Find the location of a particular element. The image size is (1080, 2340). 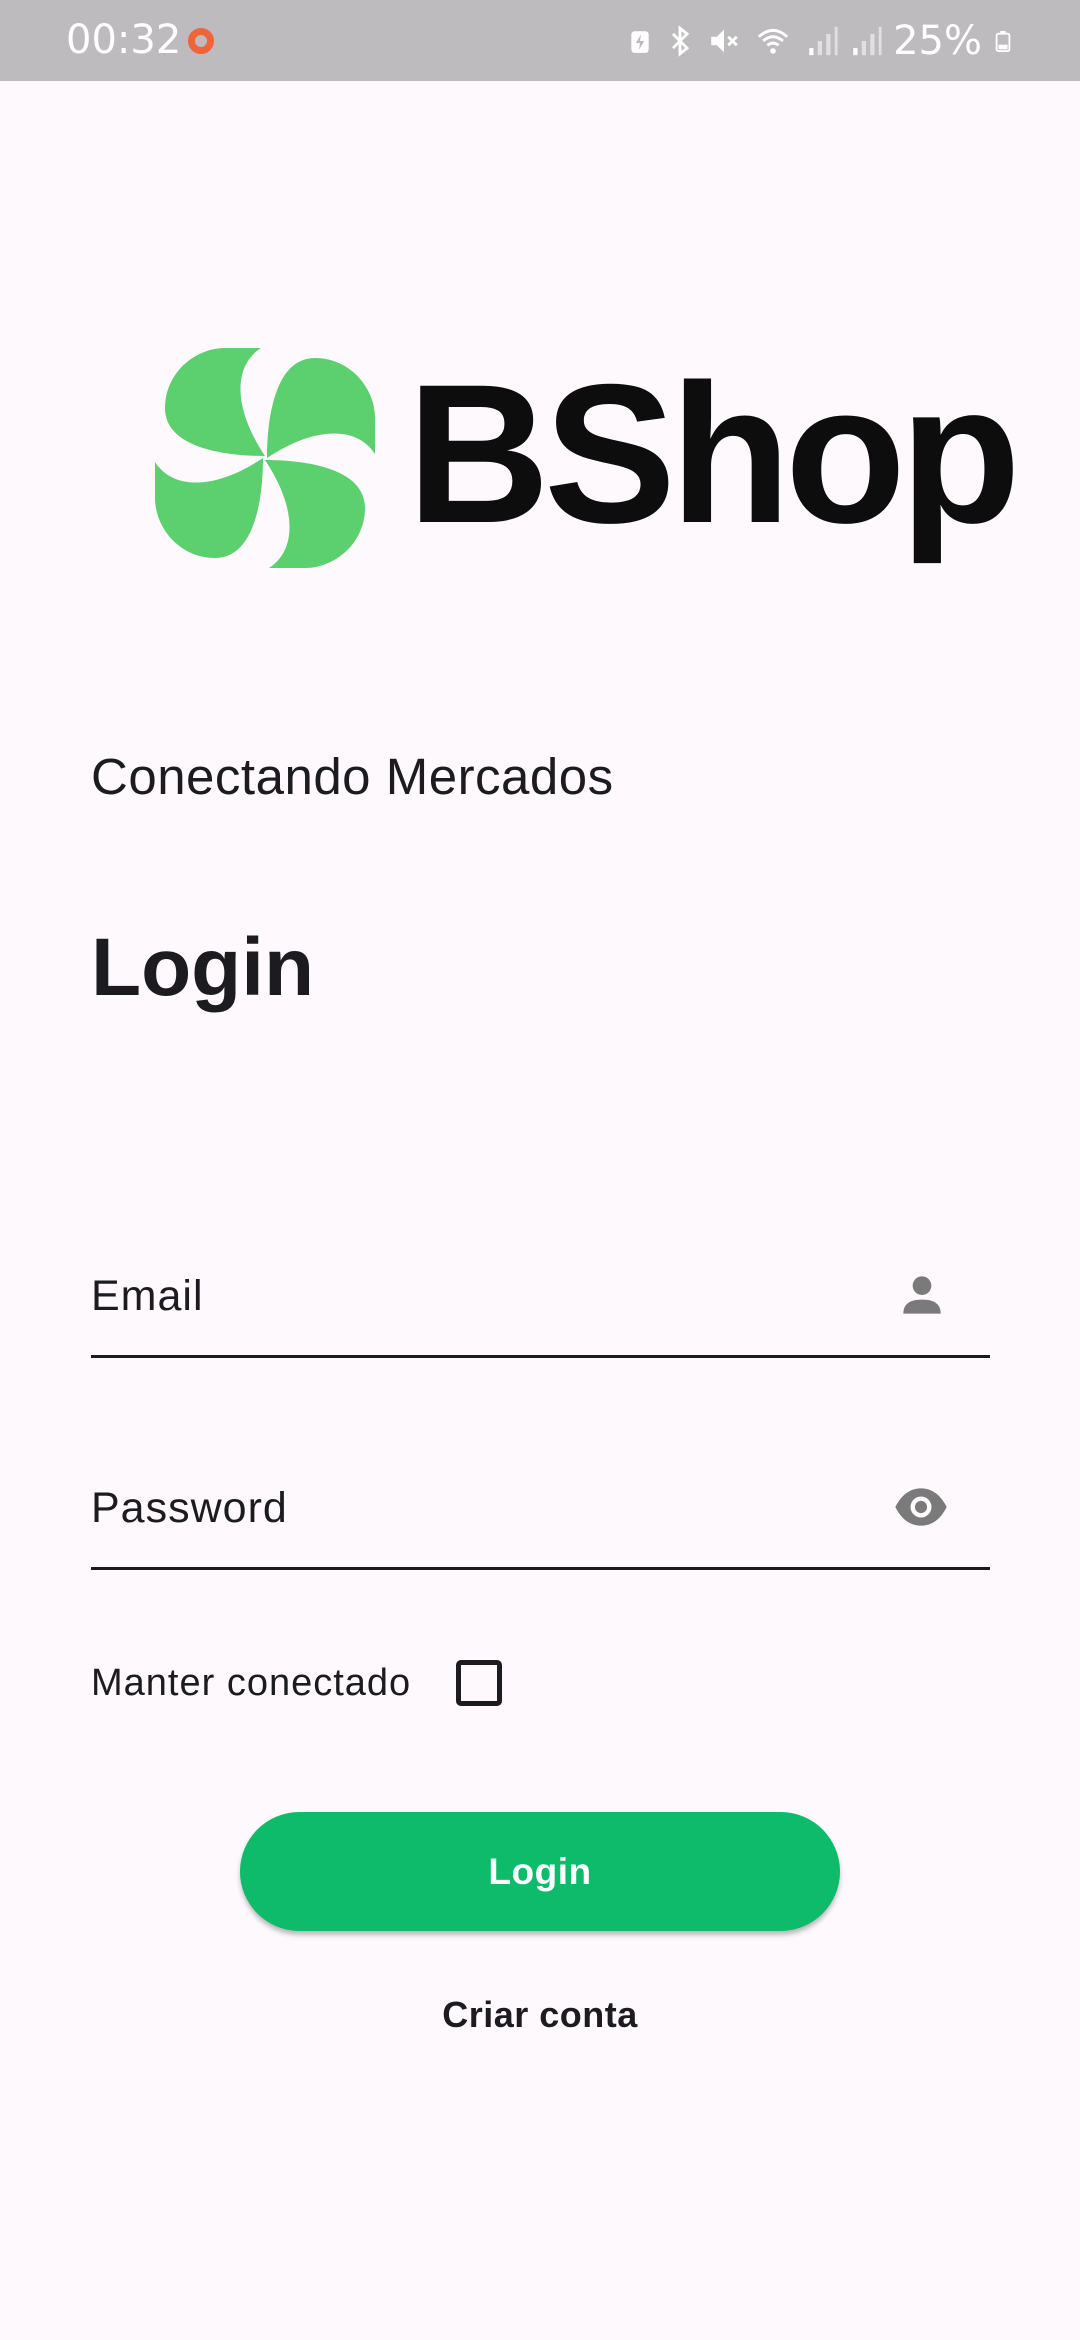

status-time: 00:32 is located at coordinates (124, 40).